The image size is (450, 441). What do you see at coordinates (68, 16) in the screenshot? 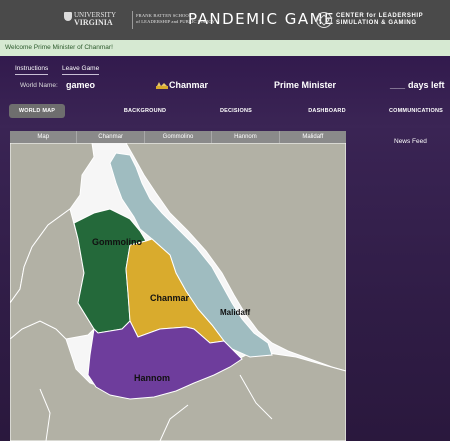
I see `uva-crest-icon` at bounding box center [68, 16].